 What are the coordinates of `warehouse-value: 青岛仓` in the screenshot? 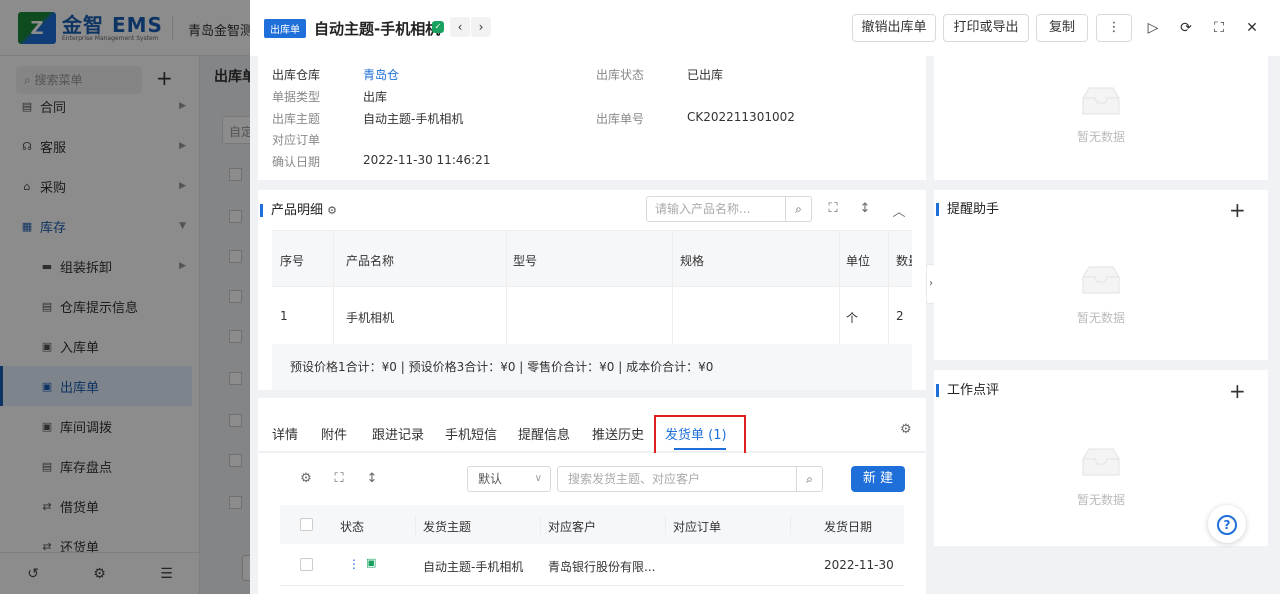 It's located at (381, 74).